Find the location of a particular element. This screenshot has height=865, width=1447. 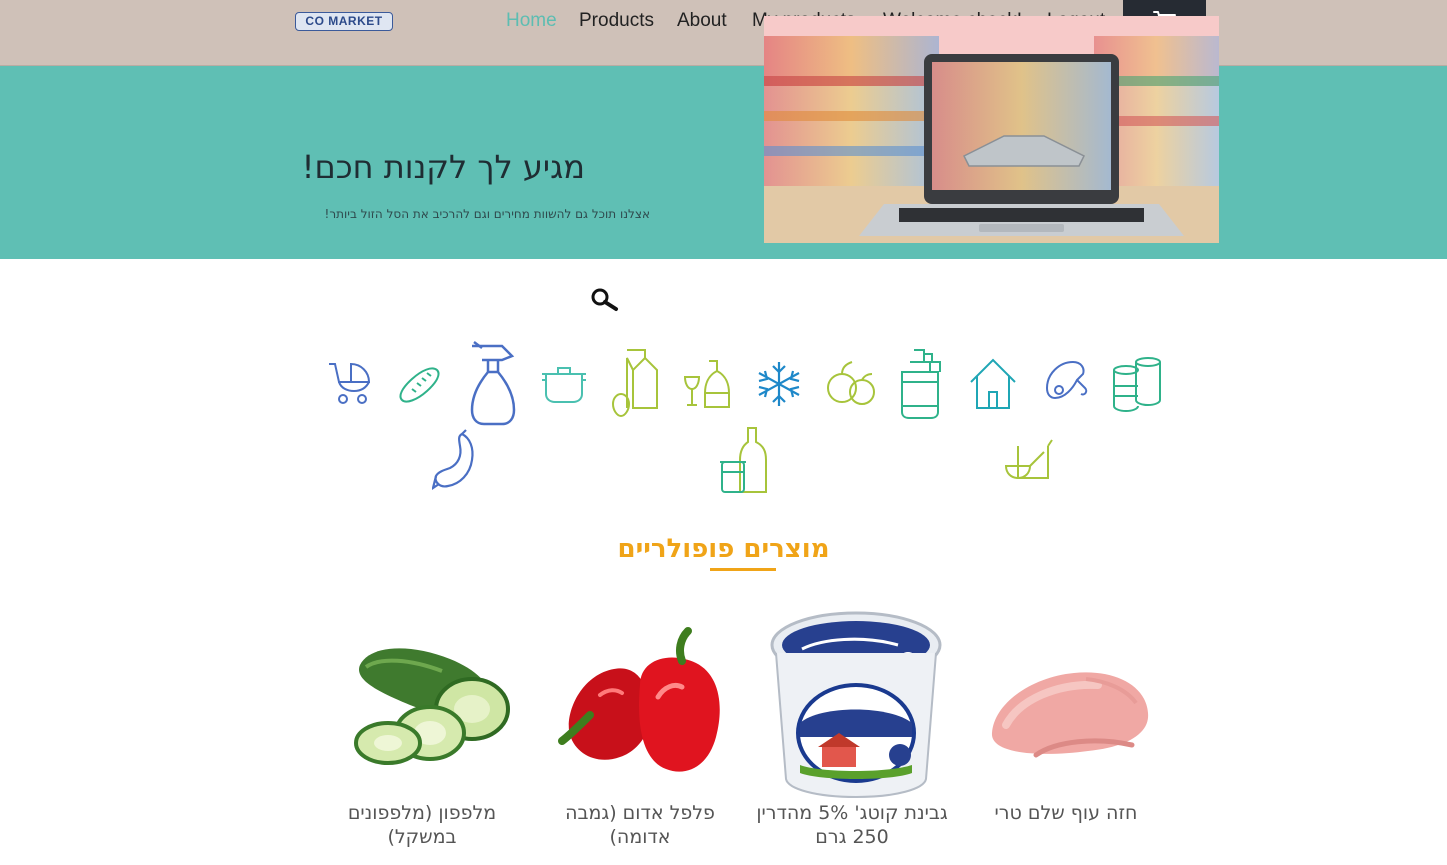

product-card-cucumber: מלפפון (מלפפונים במשקל) is located at coordinates (422, 735).